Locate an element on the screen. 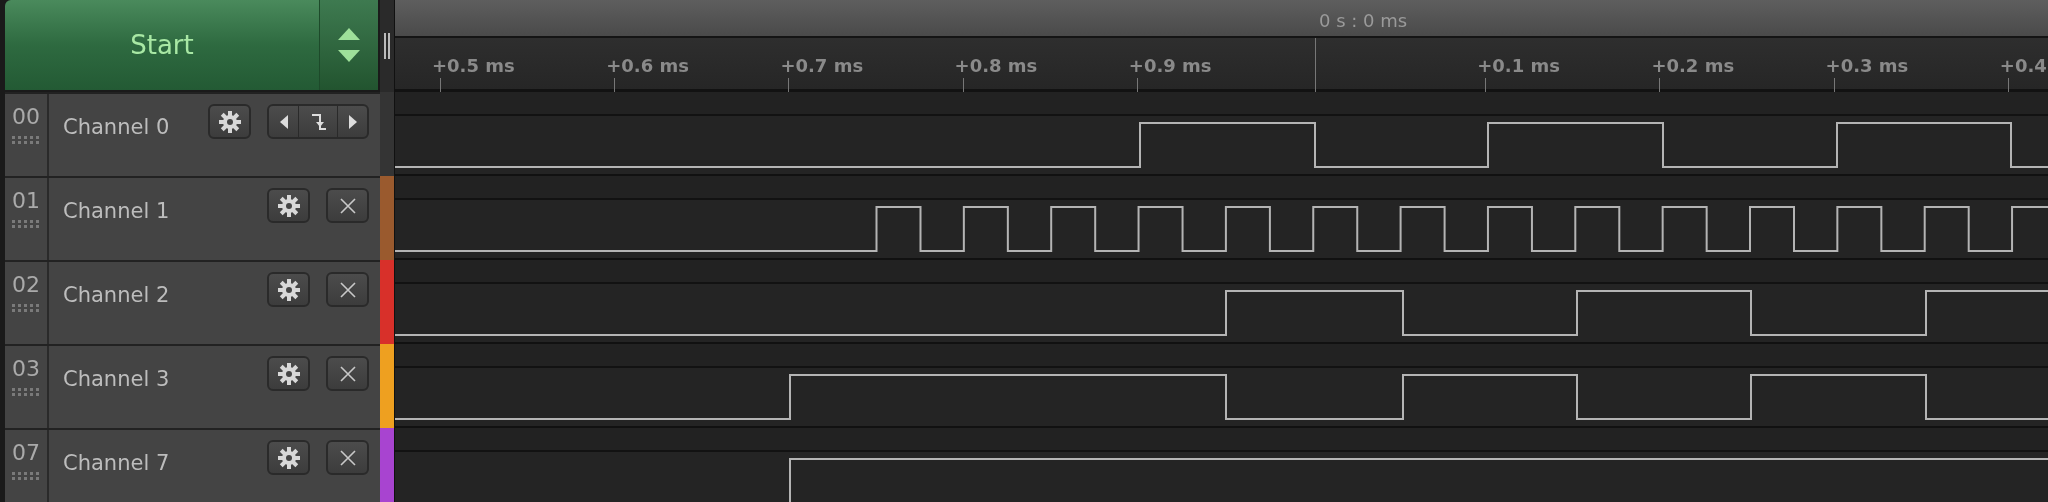 Image resolution: width=2048 pixels, height=502 pixels. time-tick-label: +0.5 ms is located at coordinates (473, 66).